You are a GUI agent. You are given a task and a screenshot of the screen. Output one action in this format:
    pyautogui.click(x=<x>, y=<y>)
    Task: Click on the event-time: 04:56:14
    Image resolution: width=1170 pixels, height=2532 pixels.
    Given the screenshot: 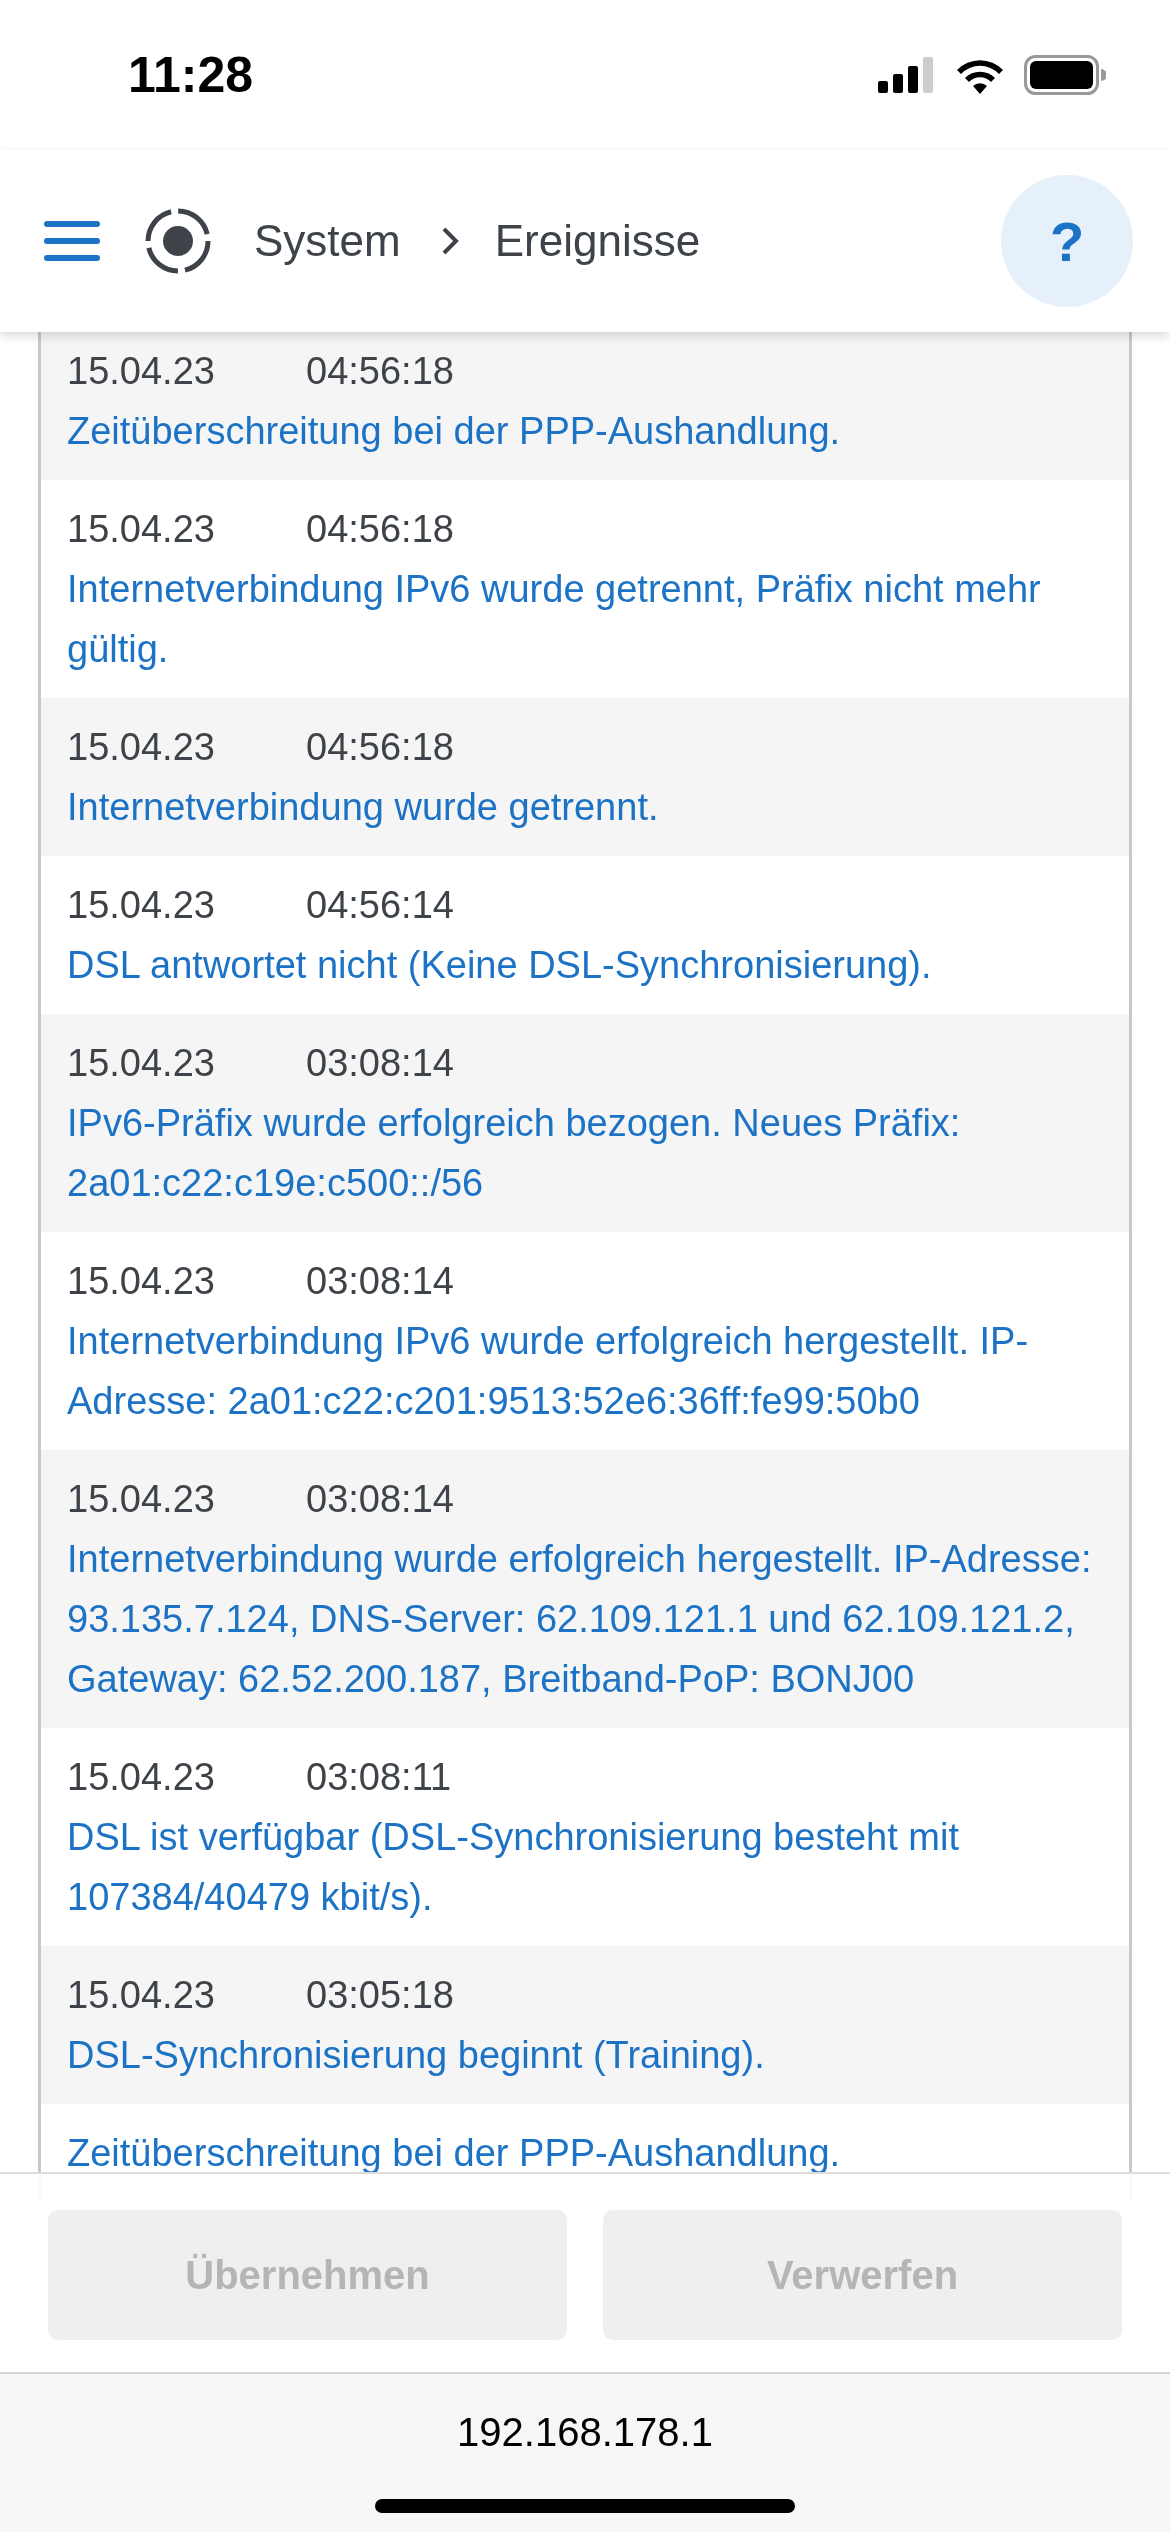 What is the action you would take?
    pyautogui.click(x=380, y=905)
    